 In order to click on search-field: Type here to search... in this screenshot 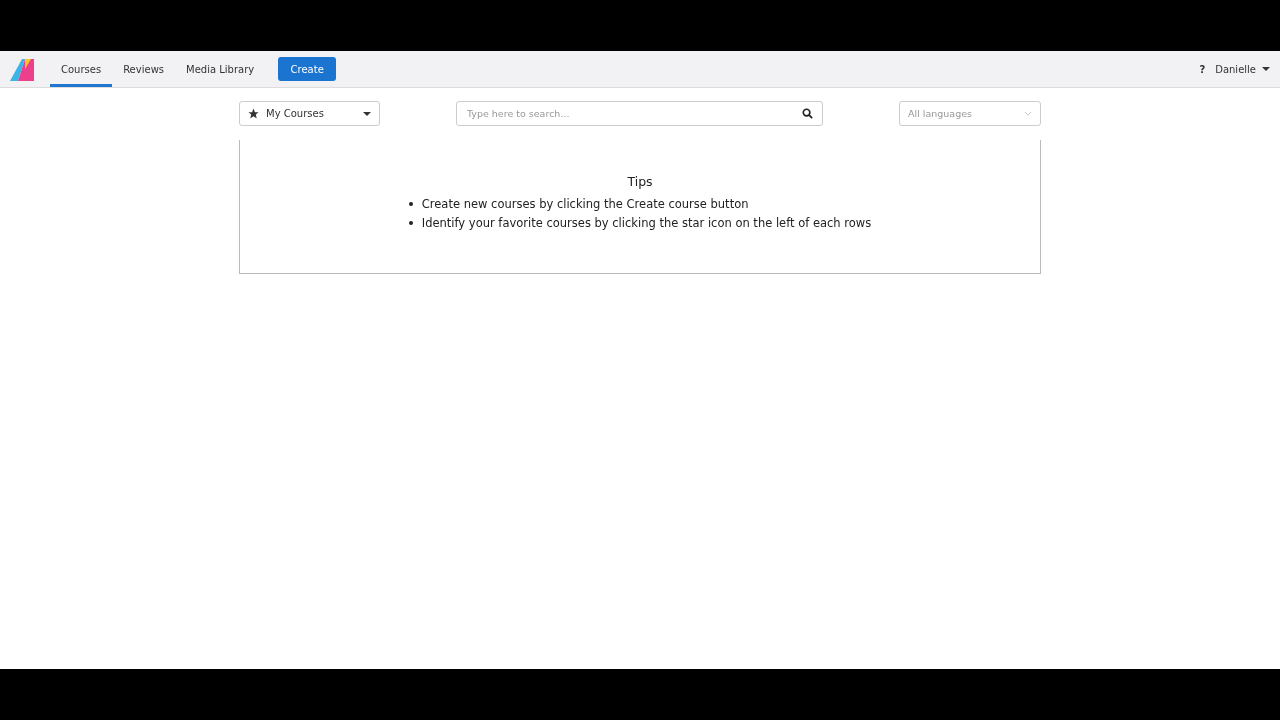, I will do `click(639, 113)`.